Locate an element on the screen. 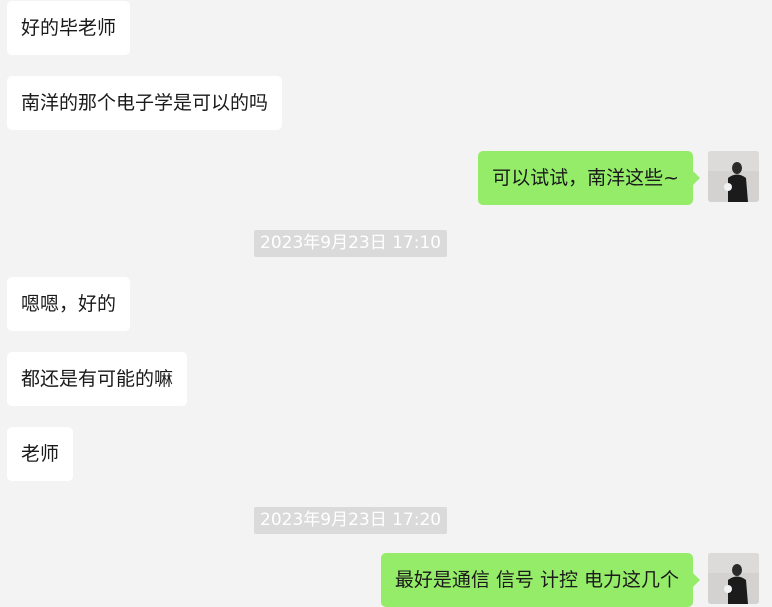 The width and height of the screenshot is (772, 607). incoming-message-bubble: 老师 is located at coordinates (40, 454).